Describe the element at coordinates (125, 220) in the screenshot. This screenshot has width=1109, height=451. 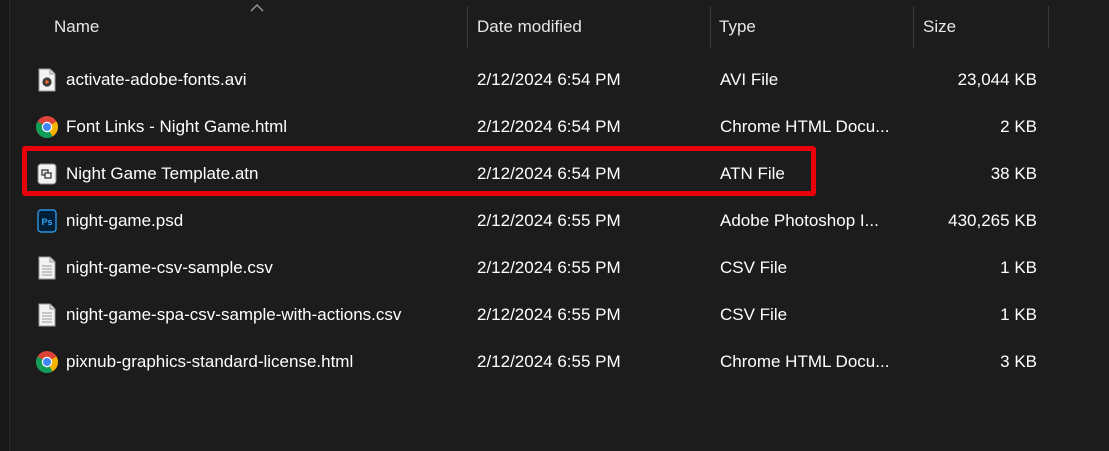
I see `file-name: night-game.psd` at that location.